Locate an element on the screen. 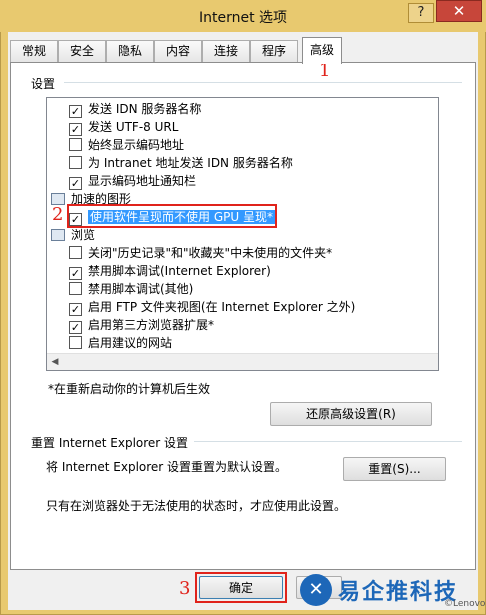 The image size is (486, 615). restart-note: *在重新启动你的计算机后生效 is located at coordinates (129, 389).